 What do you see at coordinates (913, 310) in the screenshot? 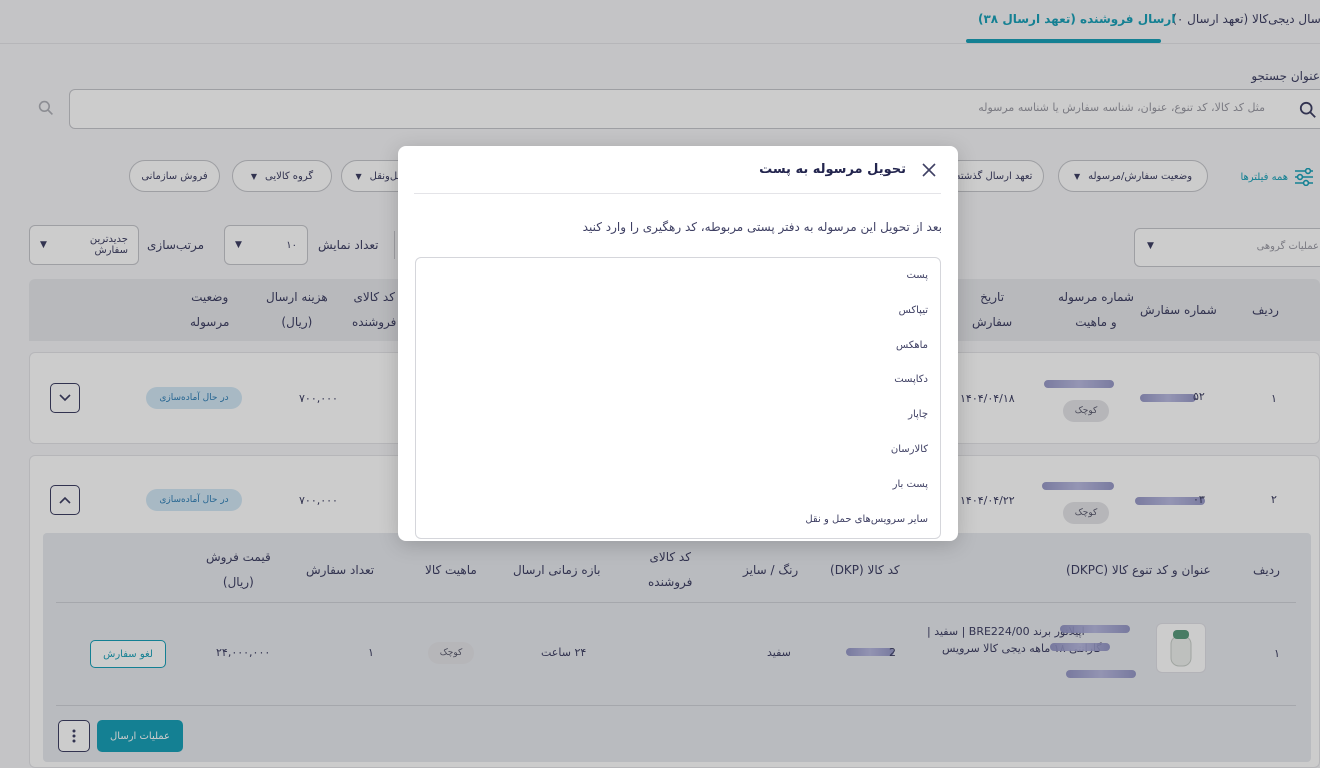
I see `carrier-option: تیپاکس` at bounding box center [913, 310].